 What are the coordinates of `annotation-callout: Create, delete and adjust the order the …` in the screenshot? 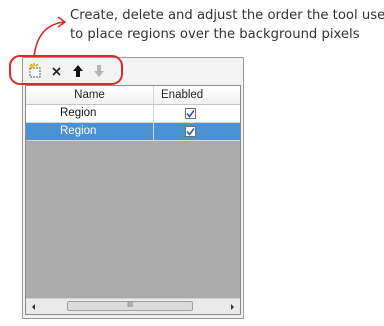 It's located at (227, 25).